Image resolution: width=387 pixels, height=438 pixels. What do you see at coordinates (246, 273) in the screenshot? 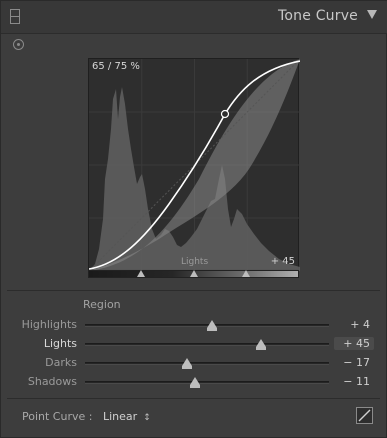
I see `split-handle-highlights` at bounding box center [246, 273].